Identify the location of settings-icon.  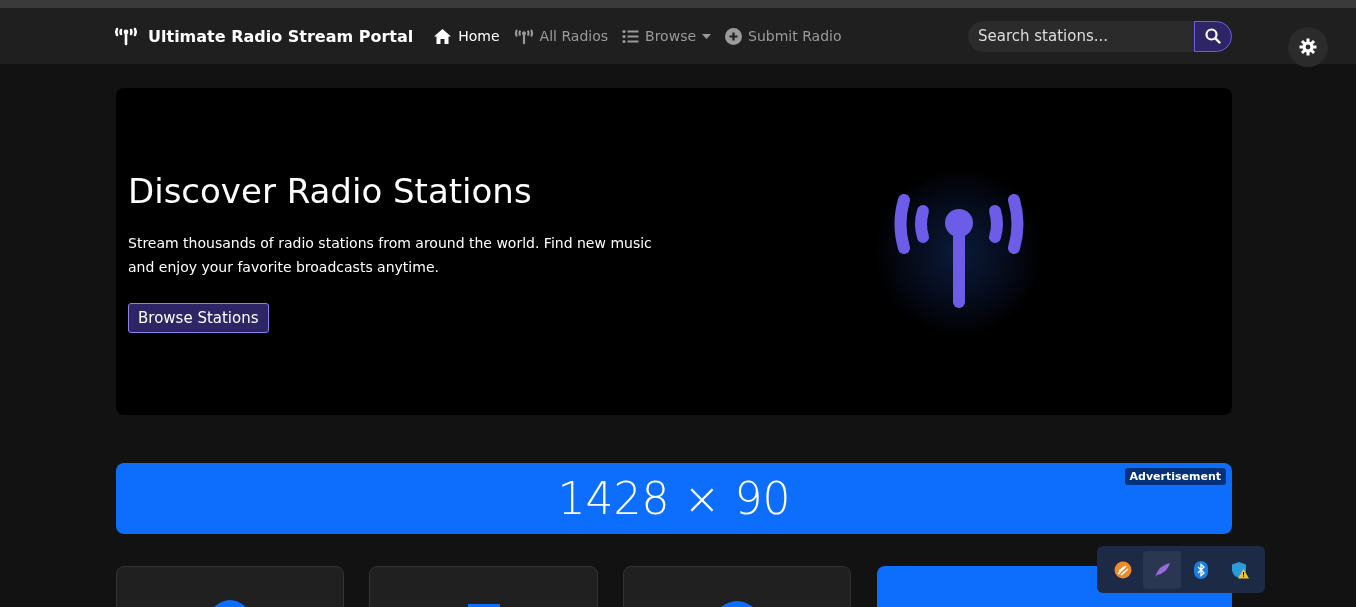
(1308, 47).